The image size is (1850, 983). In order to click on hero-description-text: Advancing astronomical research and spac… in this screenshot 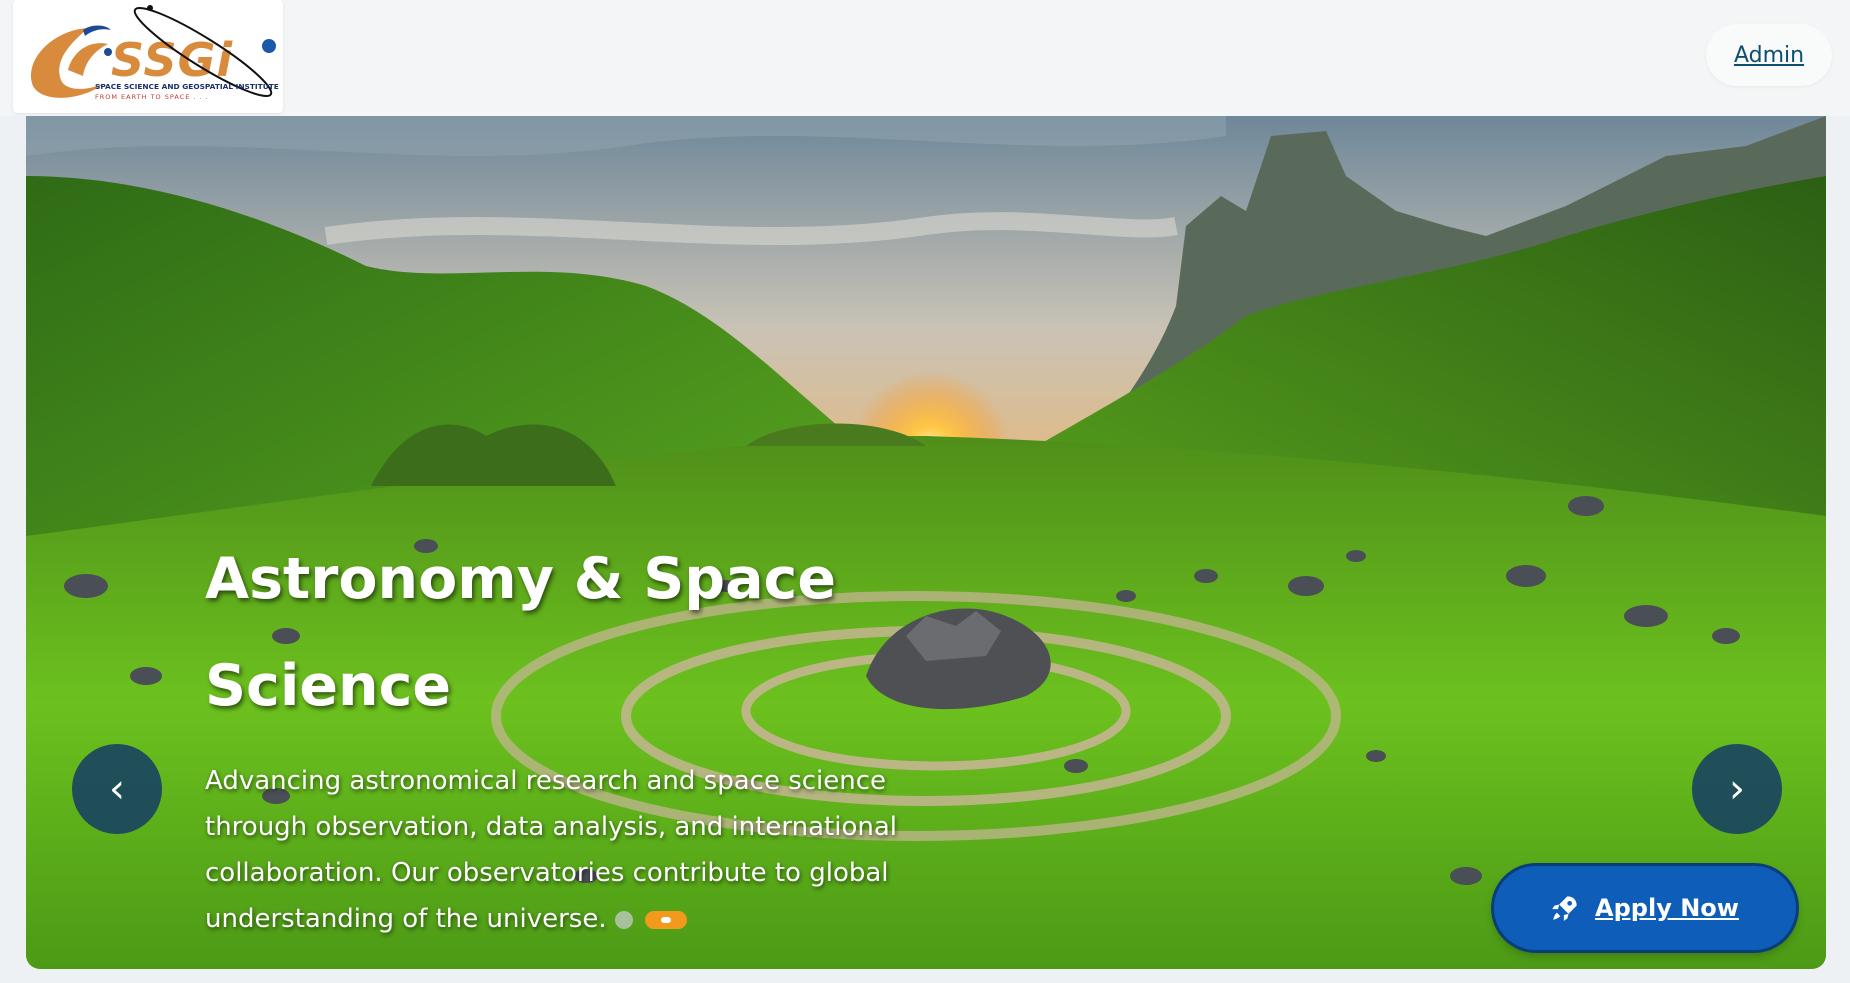, I will do `click(551, 850)`.